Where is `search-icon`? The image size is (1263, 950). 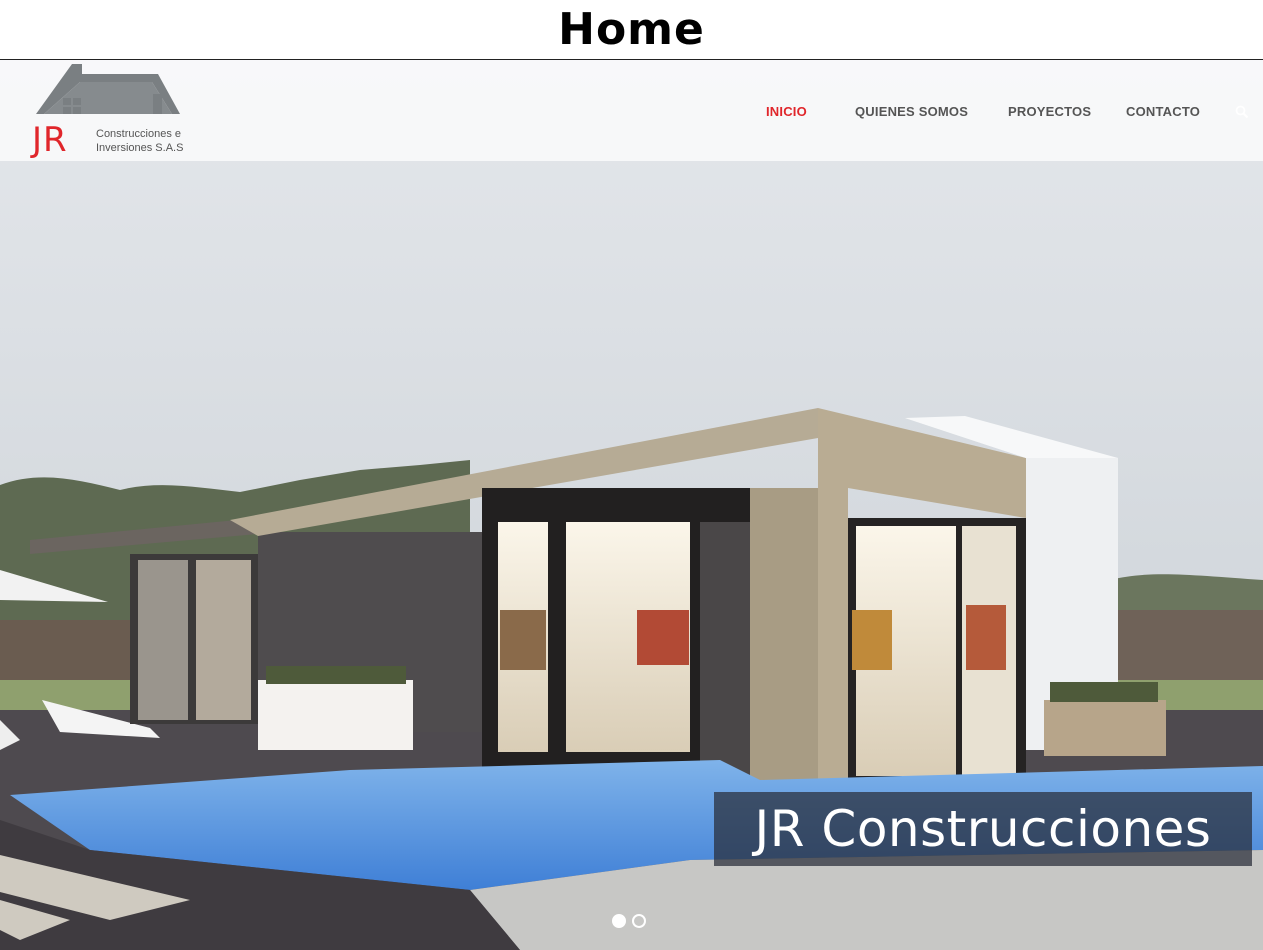 search-icon is located at coordinates (1242, 112).